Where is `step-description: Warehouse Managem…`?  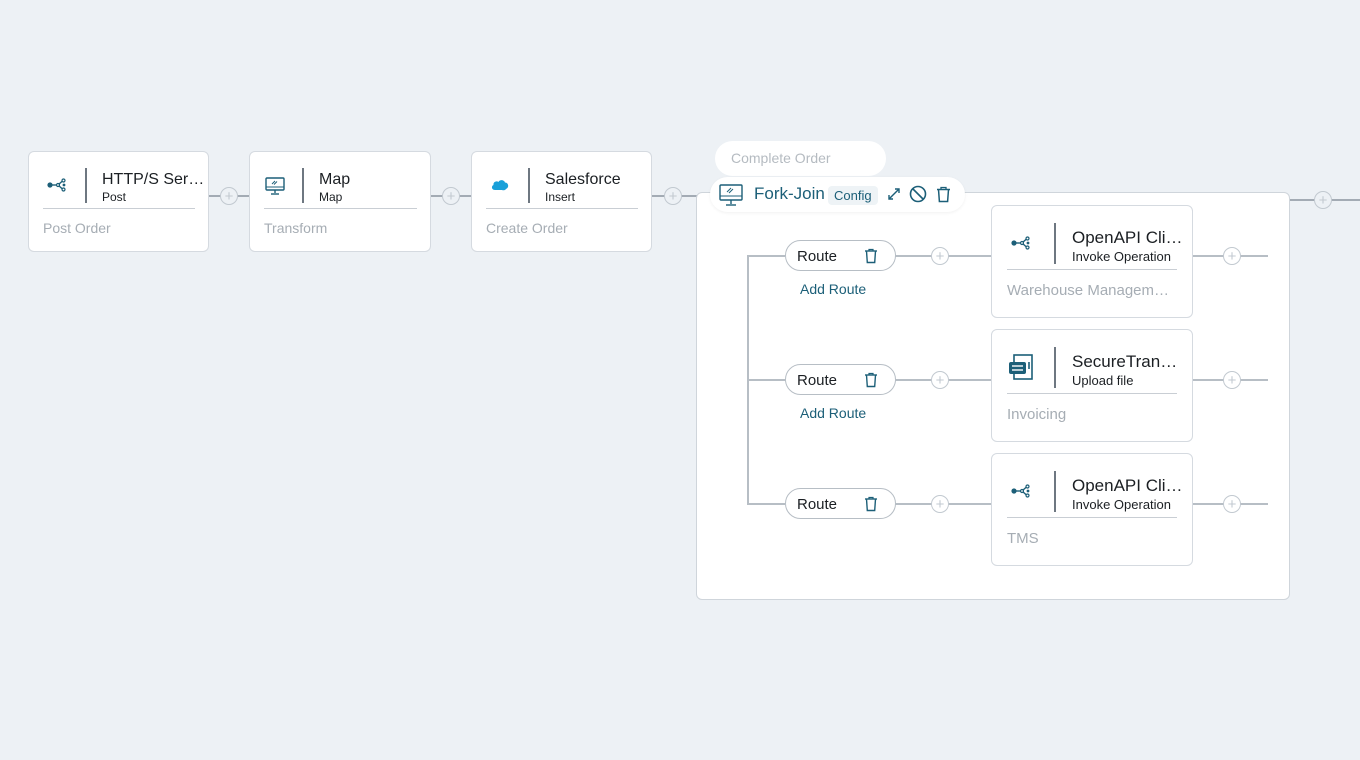 step-description: Warehouse Managem… is located at coordinates (1088, 290).